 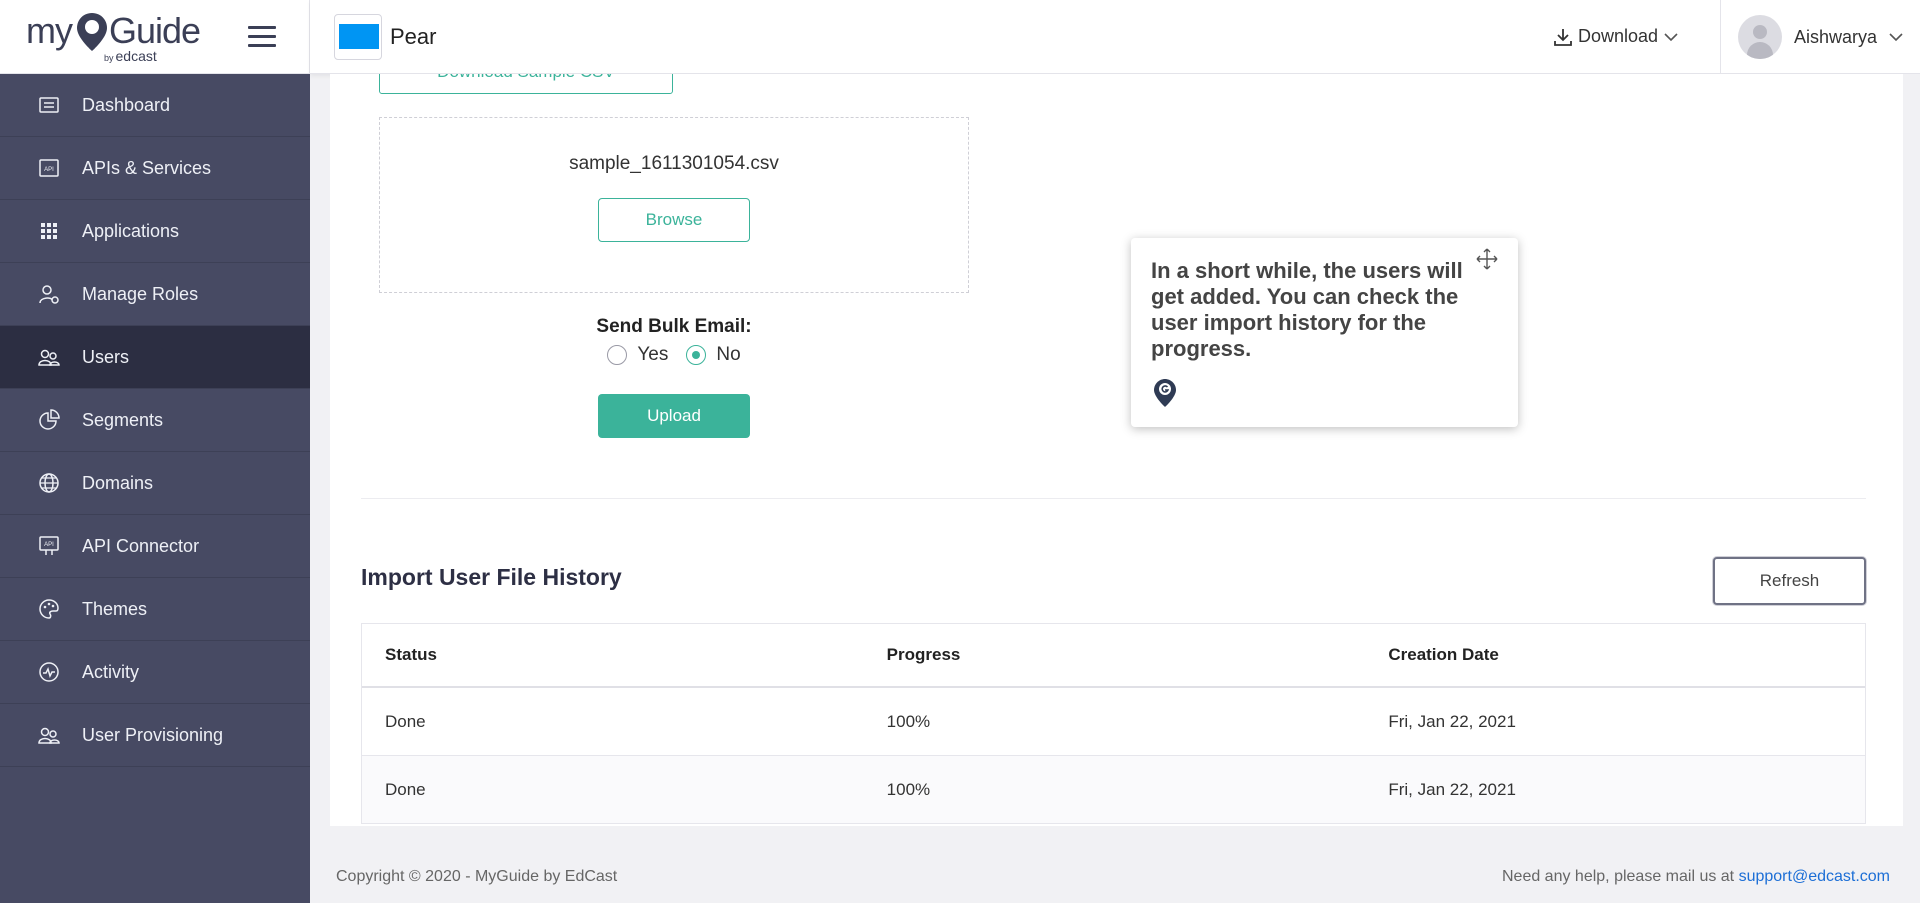 What do you see at coordinates (155, 483) in the screenshot?
I see `sidebar-item-domains: Domains` at bounding box center [155, 483].